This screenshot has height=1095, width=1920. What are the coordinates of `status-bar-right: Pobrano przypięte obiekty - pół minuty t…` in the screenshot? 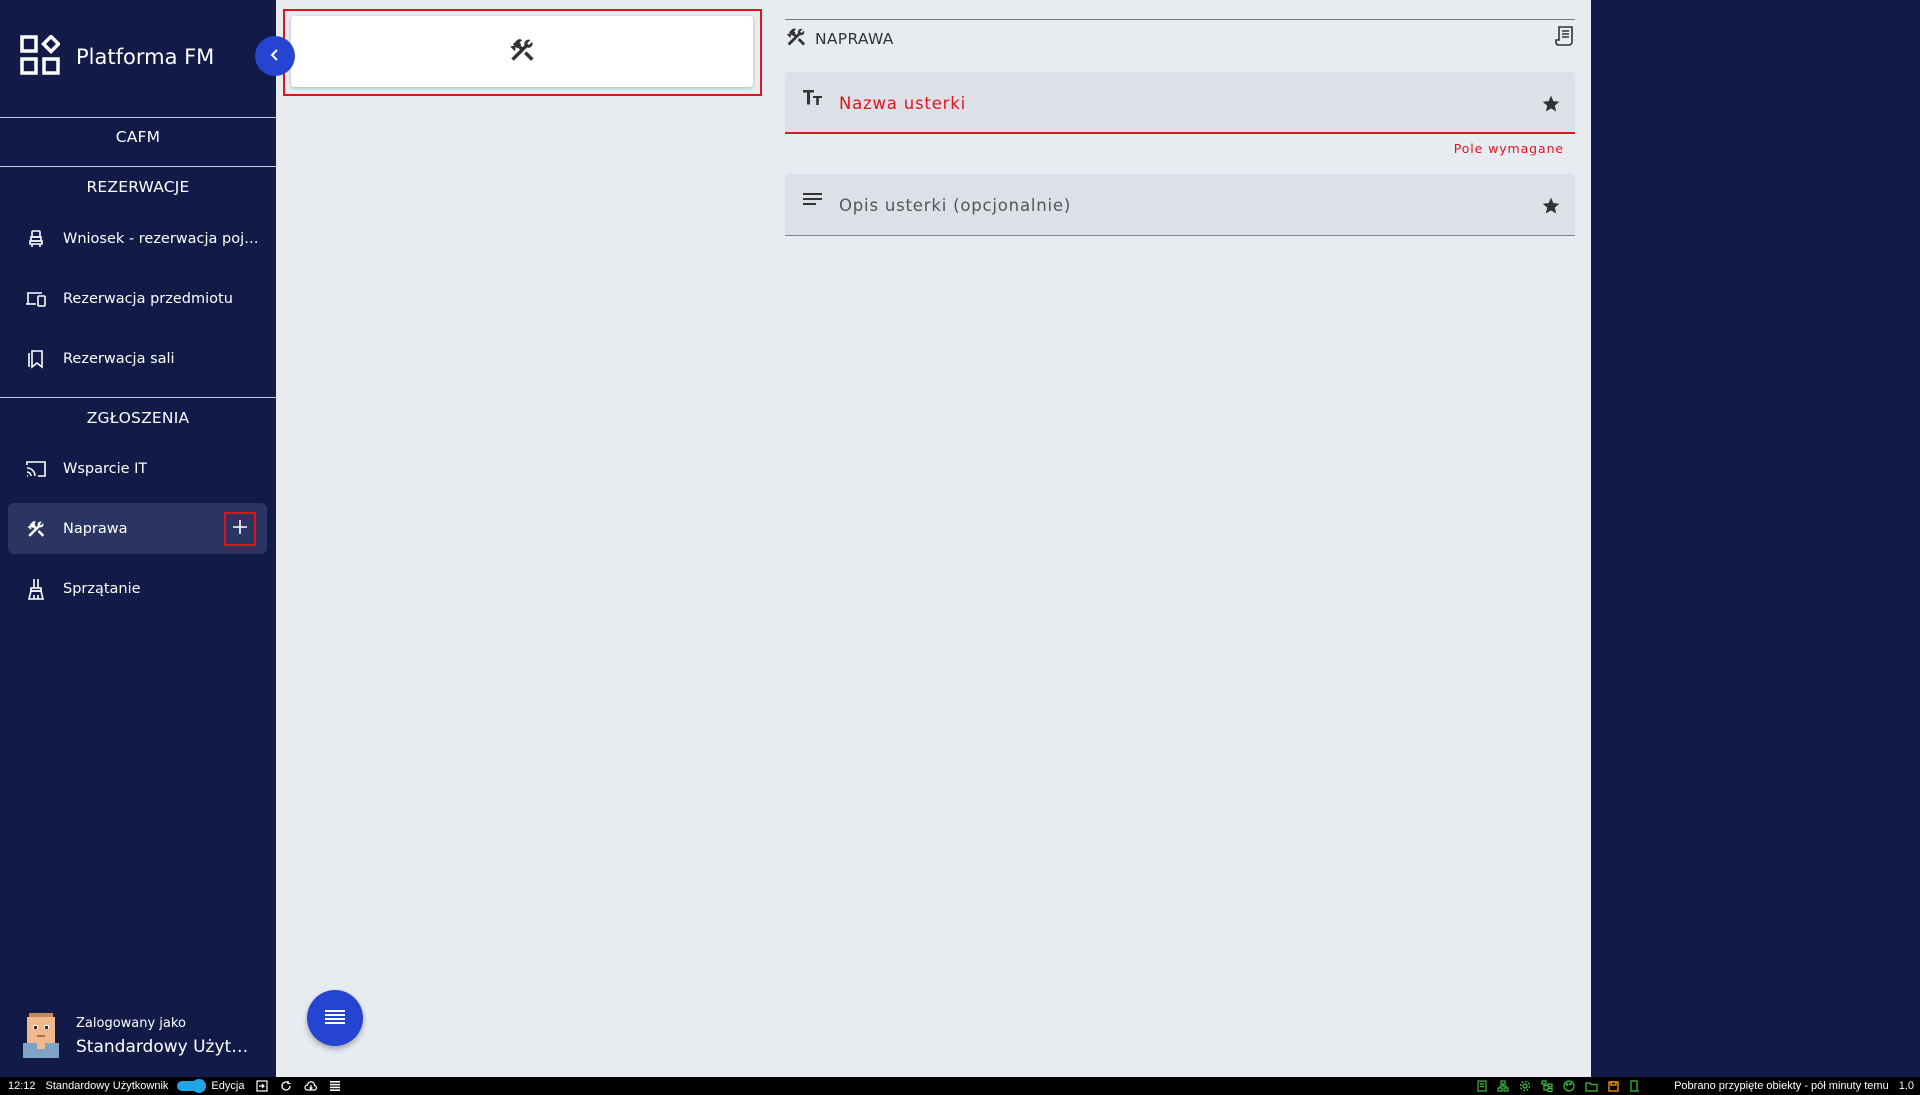 It's located at (1693, 1086).